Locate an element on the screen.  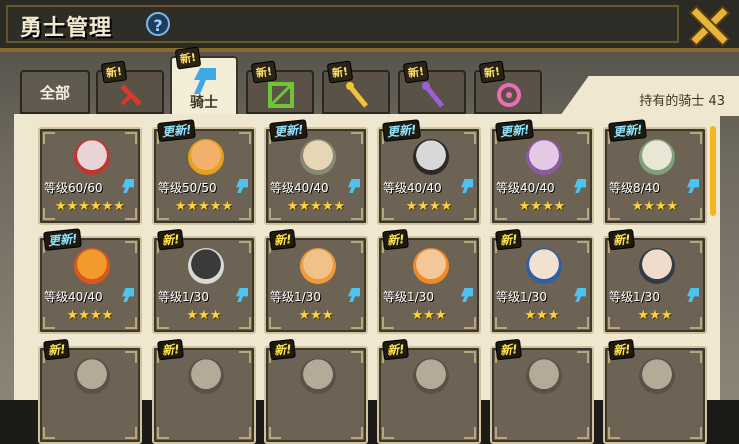
sword-icon is located at coordinates (131, 95).